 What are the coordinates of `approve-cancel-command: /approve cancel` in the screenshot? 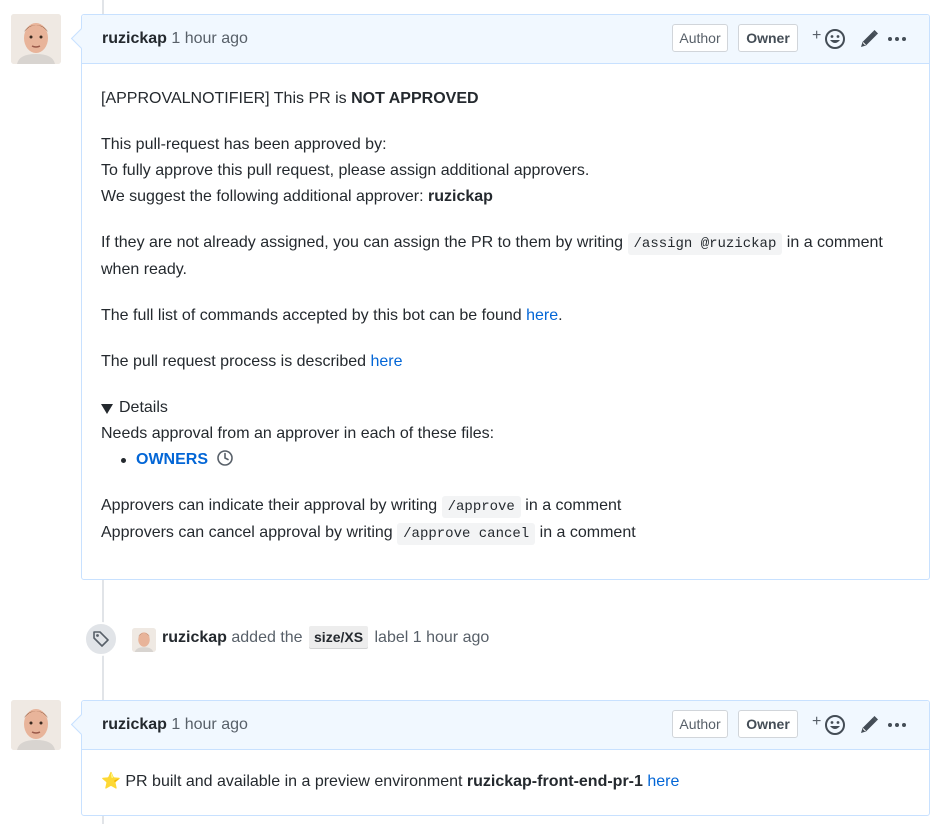 It's located at (466, 534).